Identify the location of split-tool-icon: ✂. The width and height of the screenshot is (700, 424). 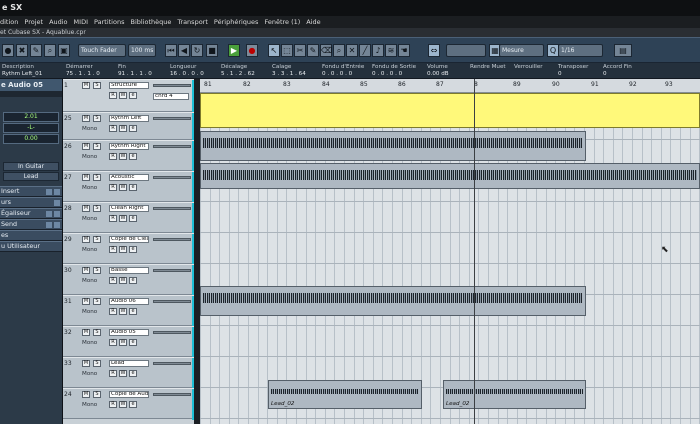
(300, 50).